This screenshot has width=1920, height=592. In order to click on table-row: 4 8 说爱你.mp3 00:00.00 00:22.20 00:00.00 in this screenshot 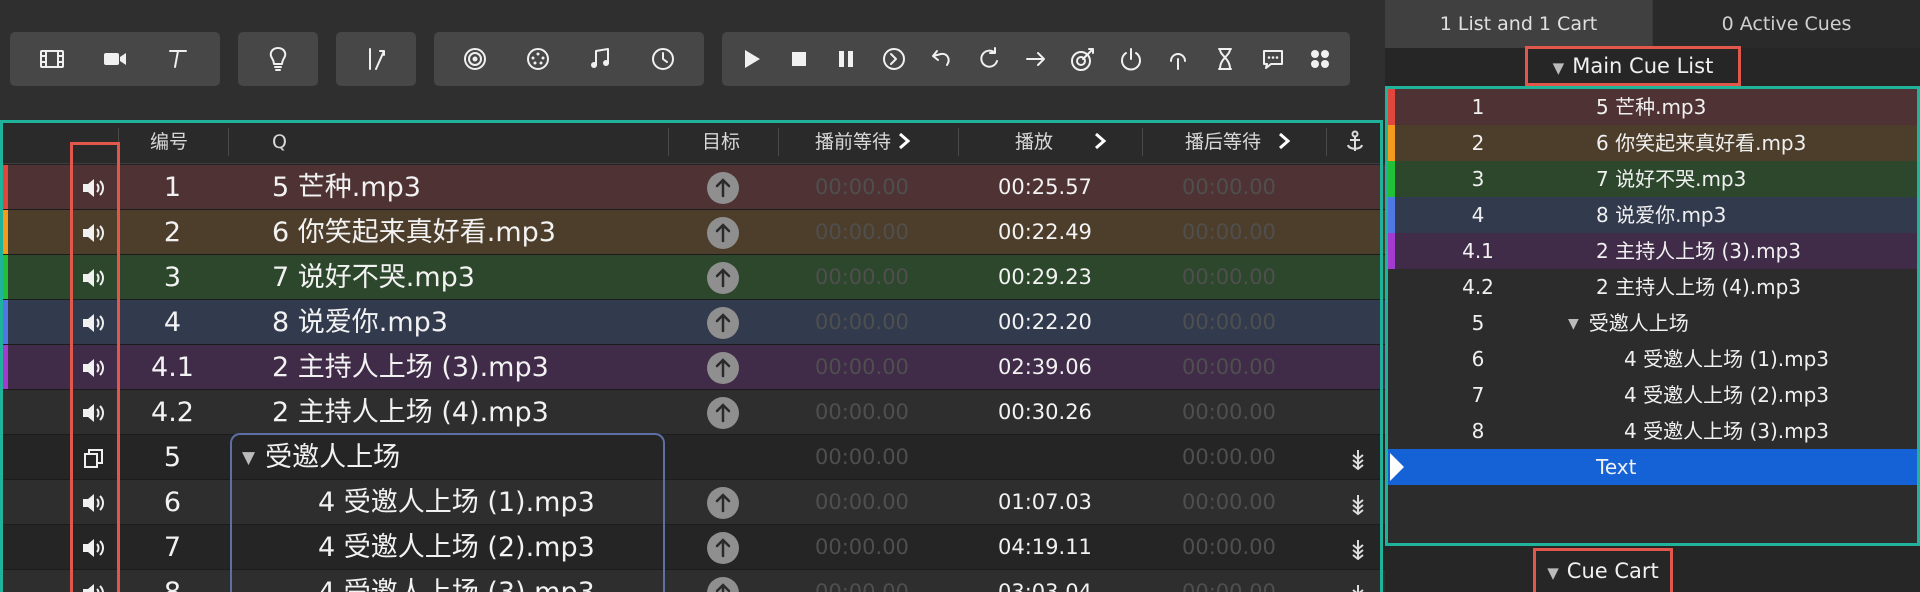, I will do `click(692, 322)`.